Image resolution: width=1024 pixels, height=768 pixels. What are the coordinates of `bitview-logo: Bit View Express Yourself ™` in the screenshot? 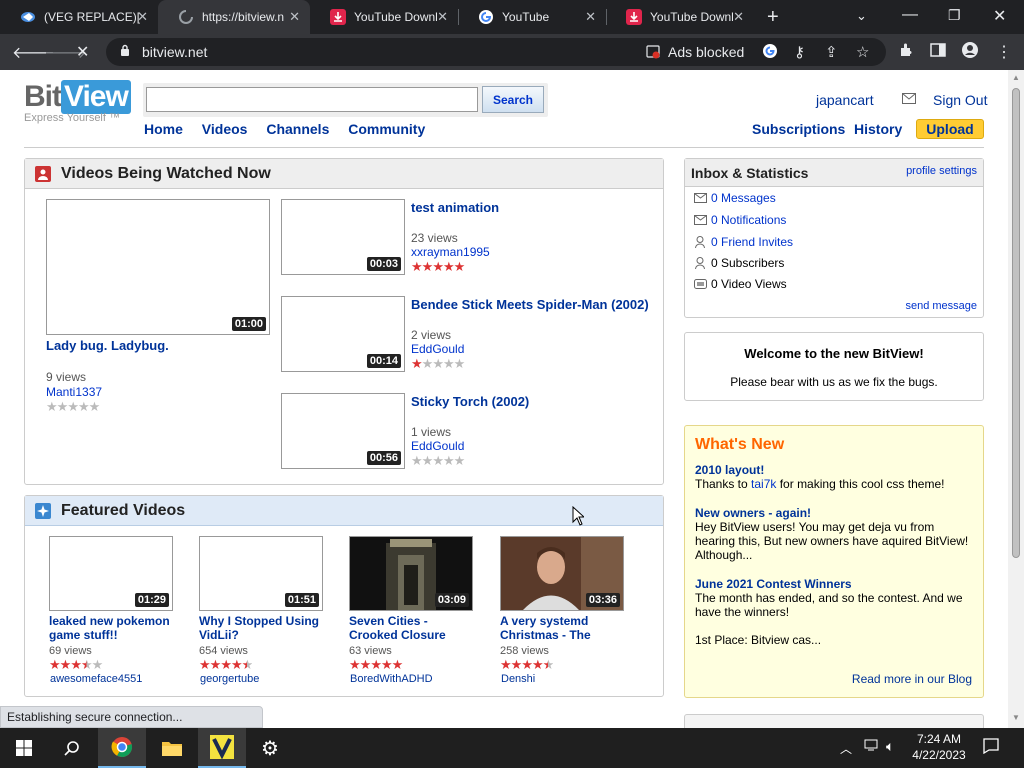 It's located at (77, 102).